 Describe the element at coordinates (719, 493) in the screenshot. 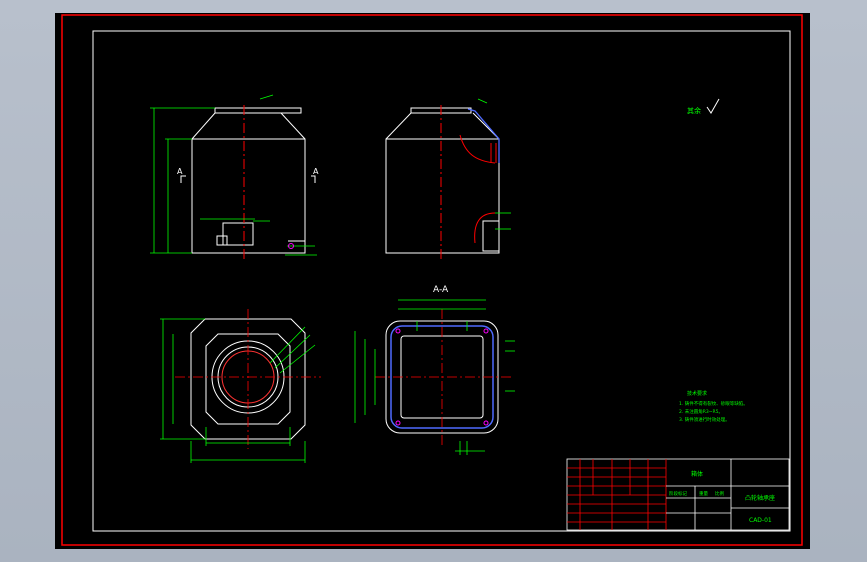

I see `title-scale-label: 比例` at that location.